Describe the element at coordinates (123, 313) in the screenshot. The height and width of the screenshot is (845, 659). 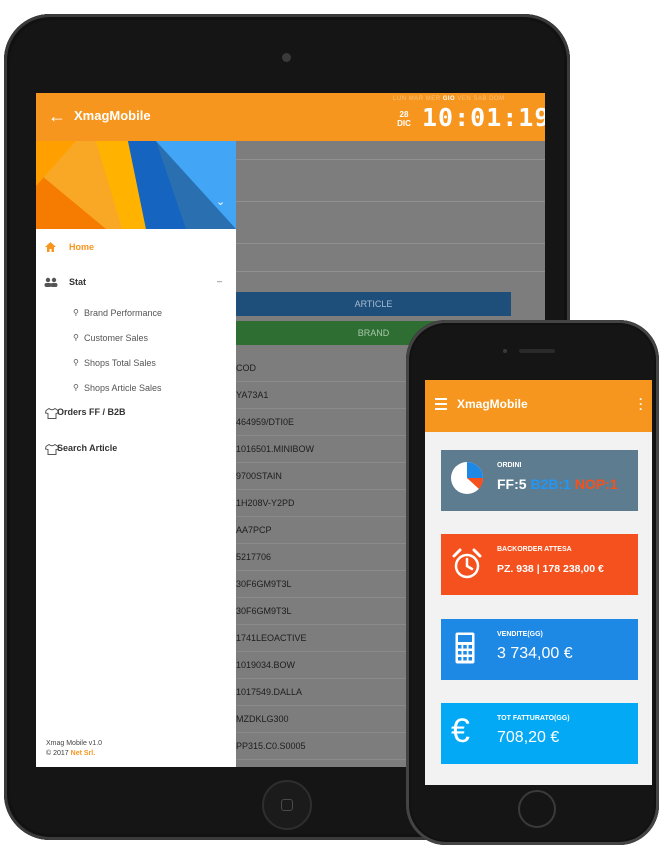
I see `drawer-item-label: Brand Performance` at that location.